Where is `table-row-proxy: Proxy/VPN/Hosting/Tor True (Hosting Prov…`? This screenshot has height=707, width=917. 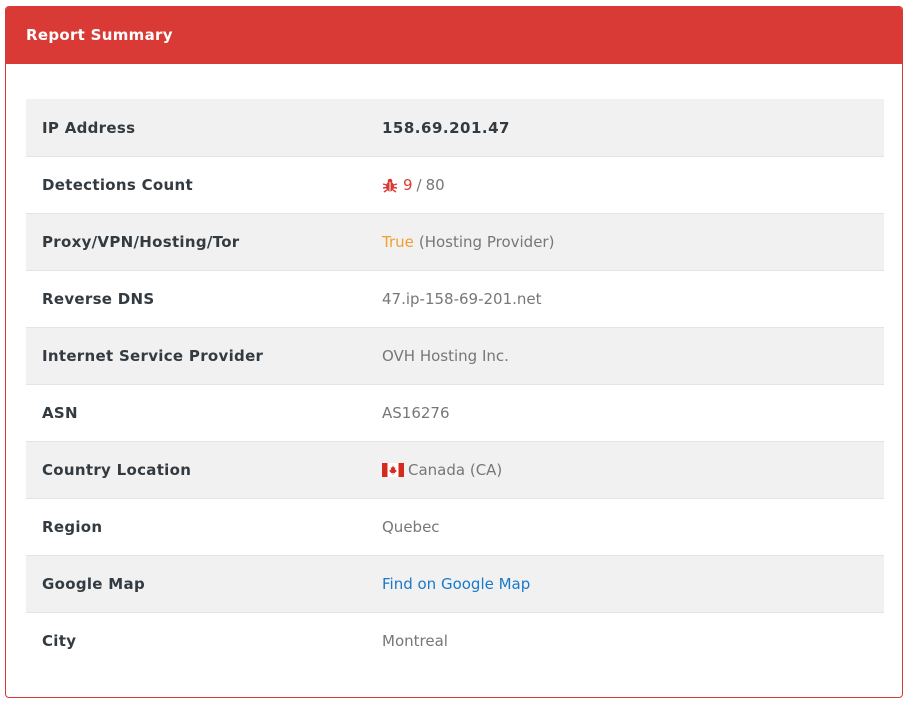 table-row-proxy: Proxy/VPN/Hosting/Tor True (Hosting Prov… is located at coordinates (455, 241).